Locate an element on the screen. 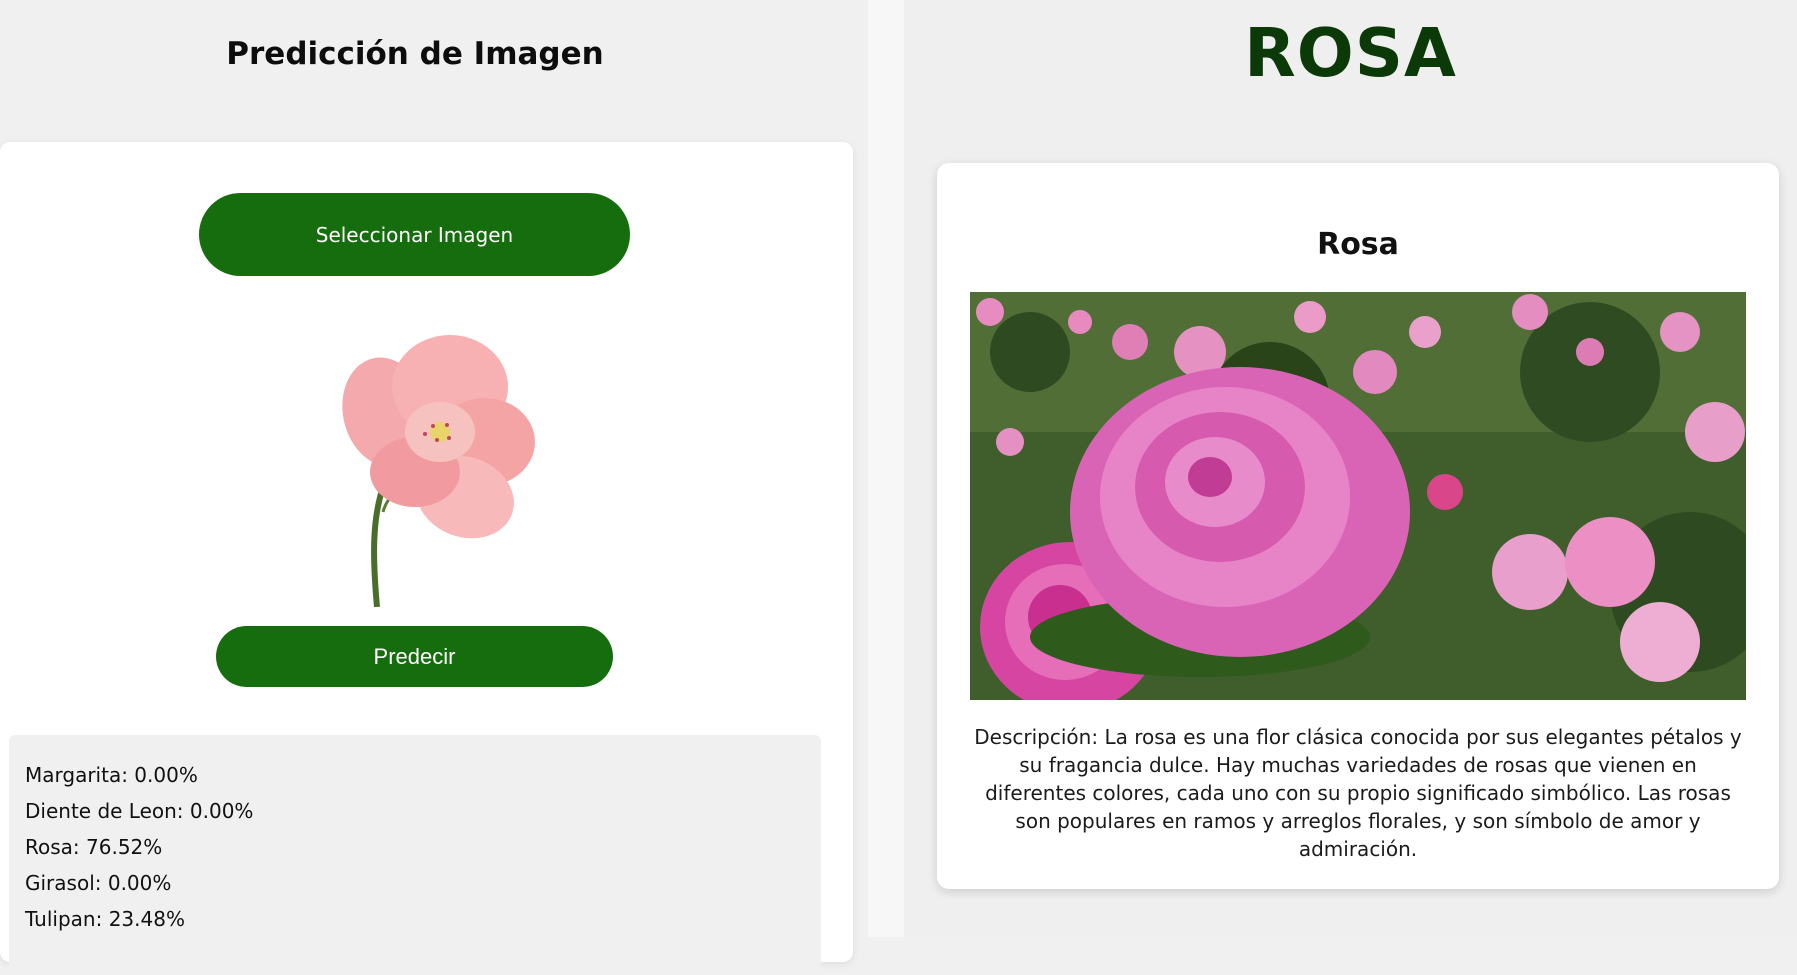 Image resolution: width=1797 pixels, height=975 pixels. flower-name: Rosa is located at coordinates (1358, 244).